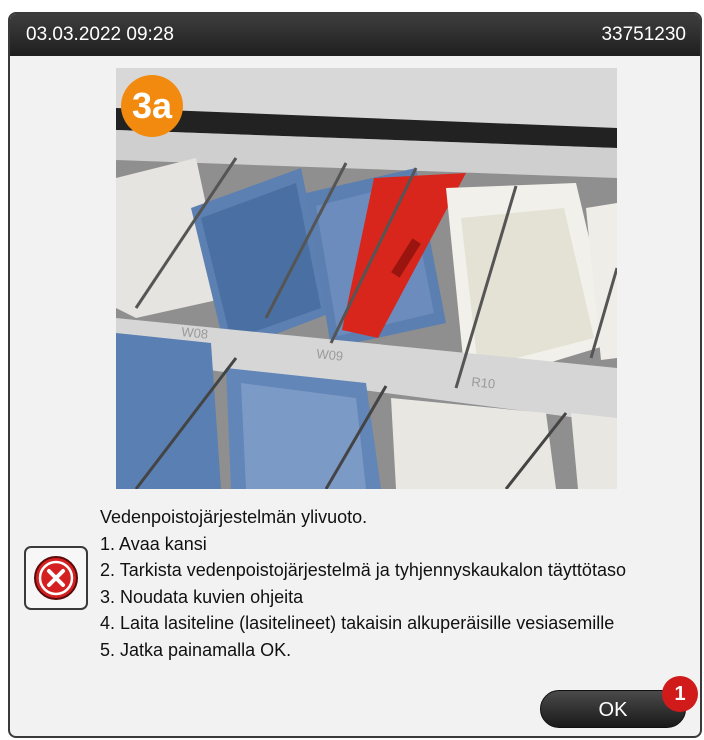 The height and width of the screenshot is (740, 704). I want to click on callout-badge: 1, so click(680, 694).